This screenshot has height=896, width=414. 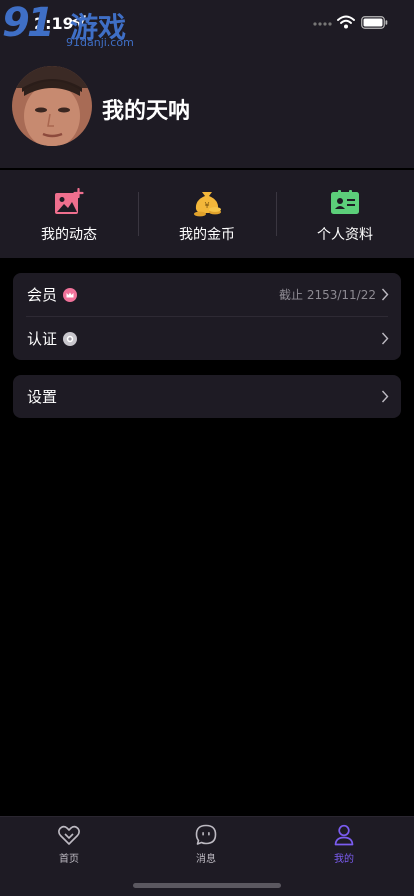 What do you see at coordinates (69, 835) in the screenshot?
I see `heart-home-icon` at bounding box center [69, 835].